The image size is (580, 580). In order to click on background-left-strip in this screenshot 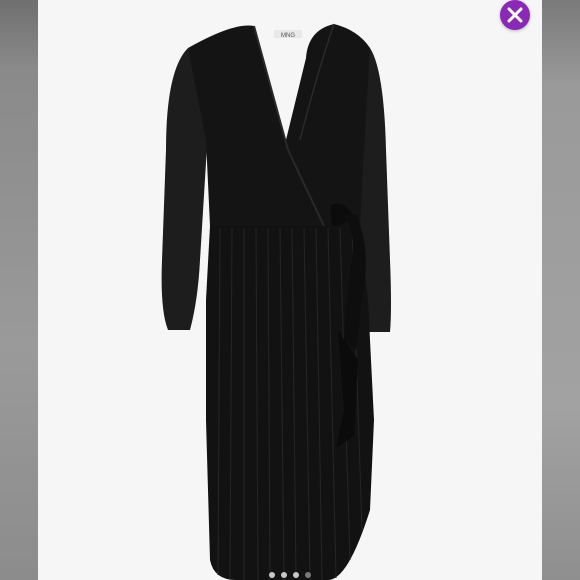, I will do `click(19, 290)`.